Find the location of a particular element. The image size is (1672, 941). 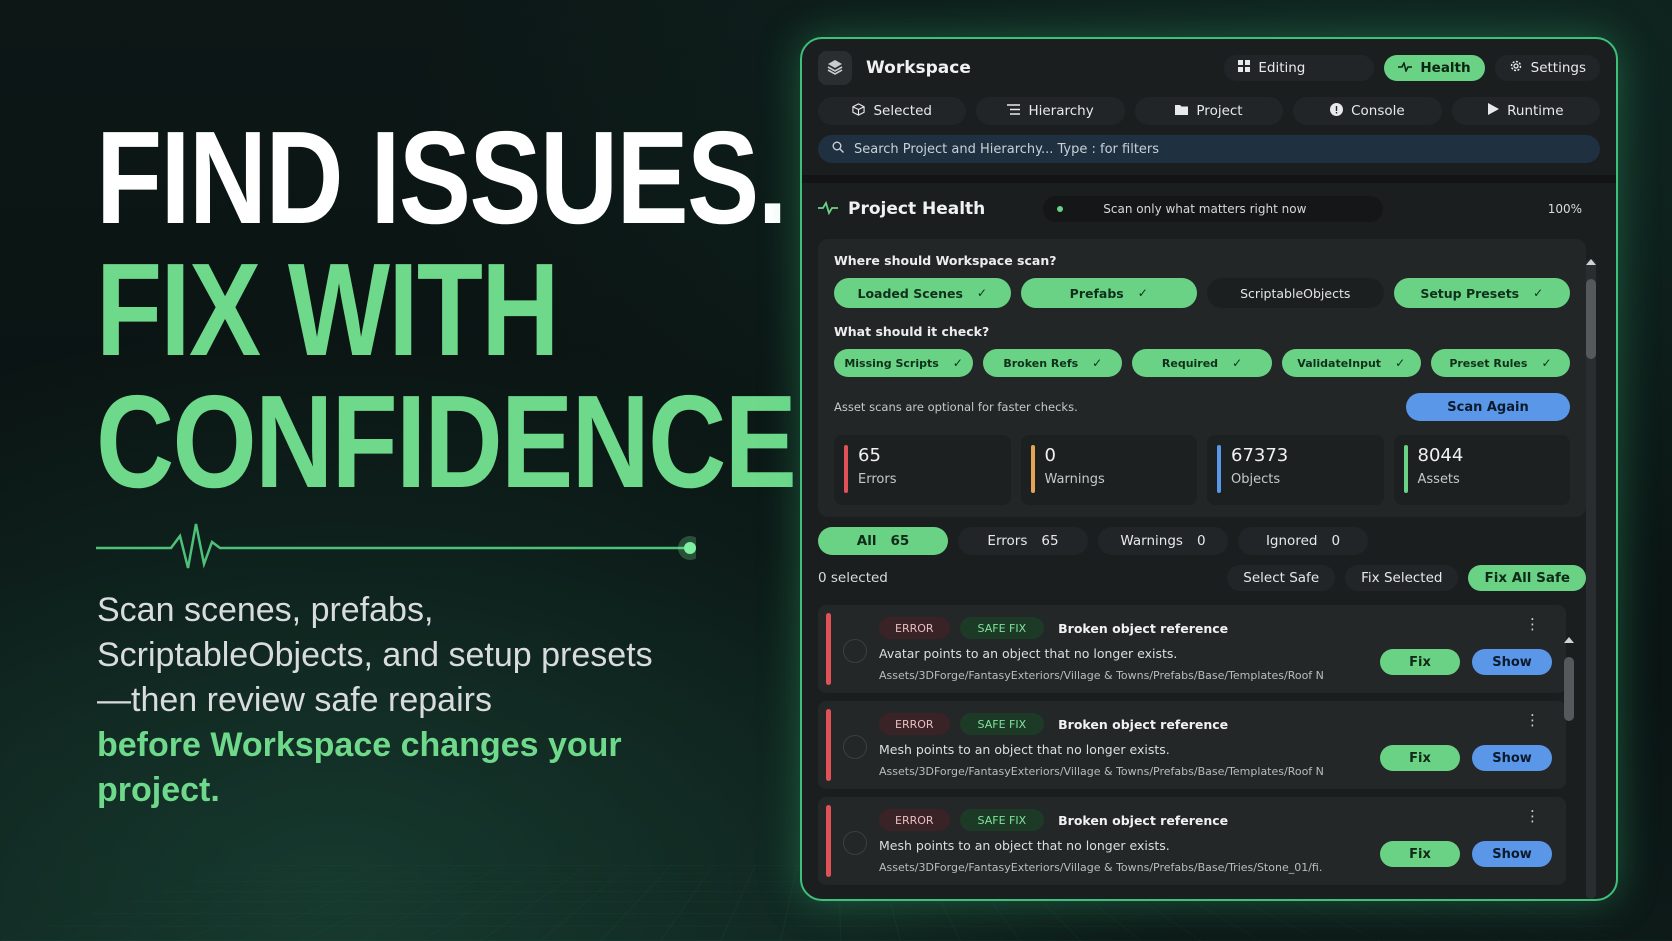

tab-selected: Selected is located at coordinates (892, 111).